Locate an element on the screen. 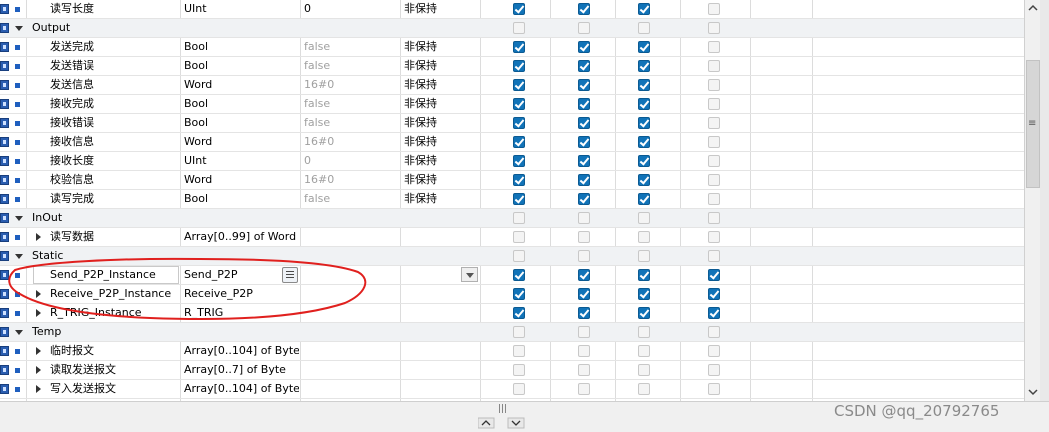 The image size is (1049, 432). variable-name: 接收长度 is located at coordinates (114, 161).